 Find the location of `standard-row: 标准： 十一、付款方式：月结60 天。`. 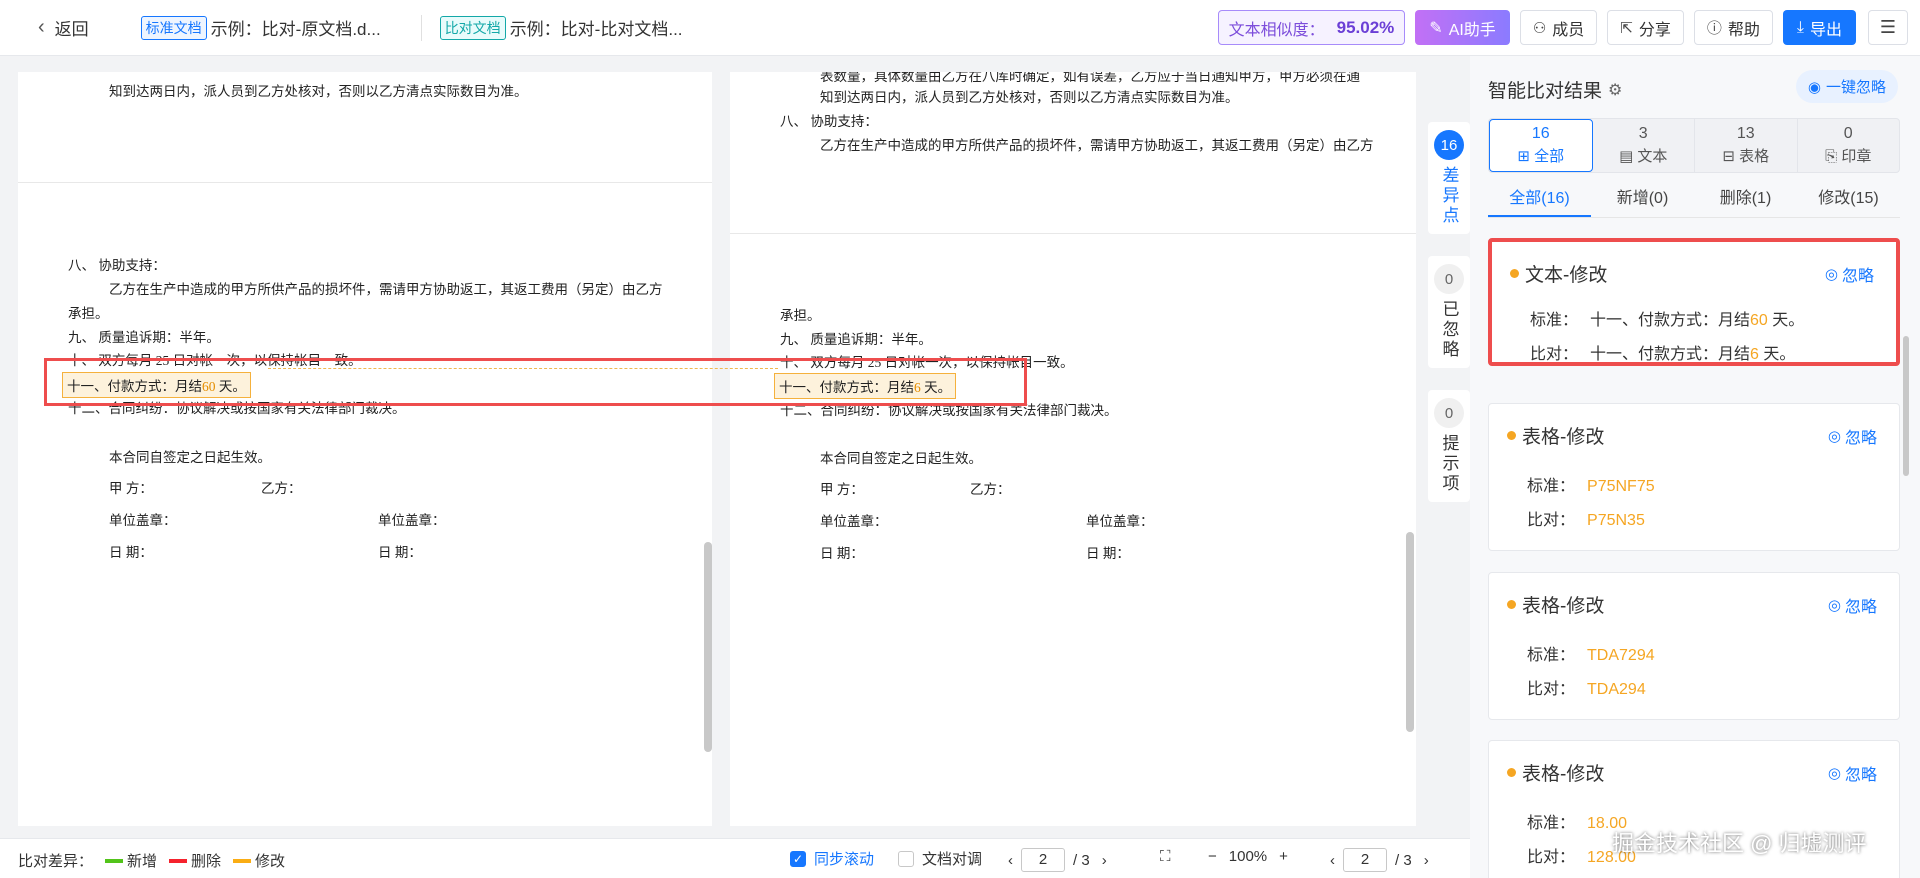

standard-row: 标准： 十一、付款方式：月结60 天。 is located at coordinates (1667, 318).